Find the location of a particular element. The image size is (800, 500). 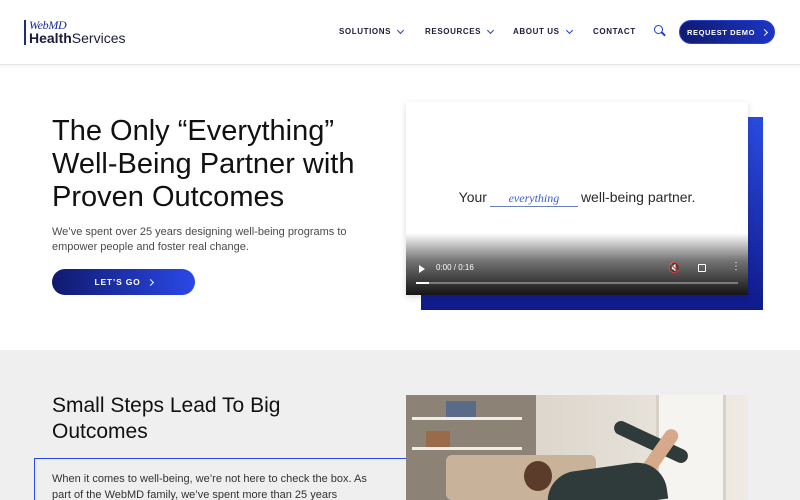

nav-contact-label: CONTACT is located at coordinates (614, 31).